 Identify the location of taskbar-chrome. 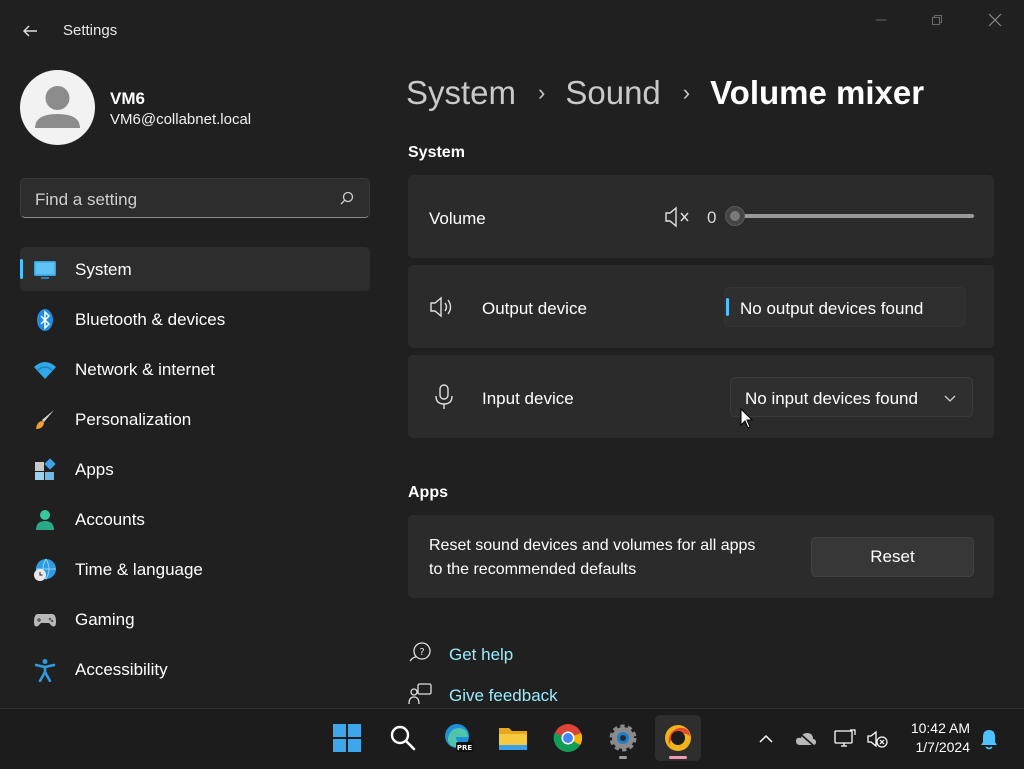
(568, 738).